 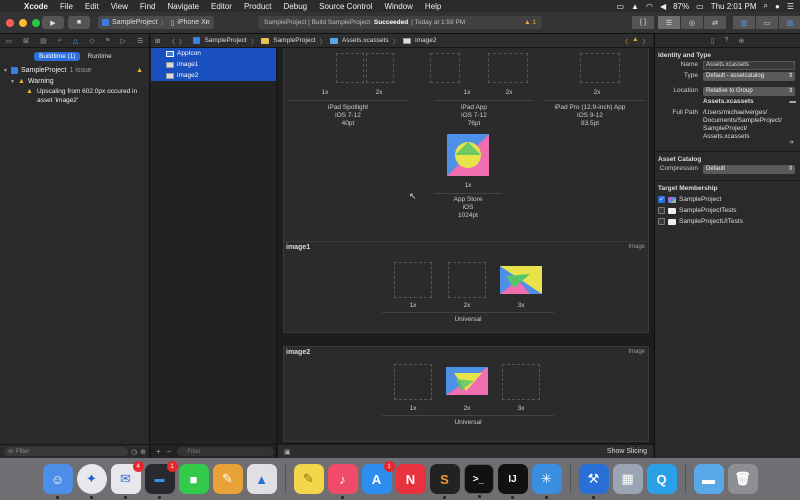 I want to click on xcode-icon: ⚒, so click(x=593, y=481).